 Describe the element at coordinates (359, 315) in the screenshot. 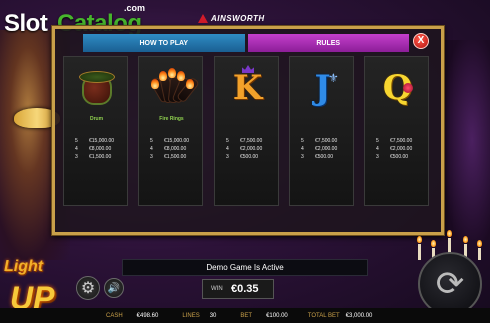

I see `total-bet-value: €3,000.00` at that location.